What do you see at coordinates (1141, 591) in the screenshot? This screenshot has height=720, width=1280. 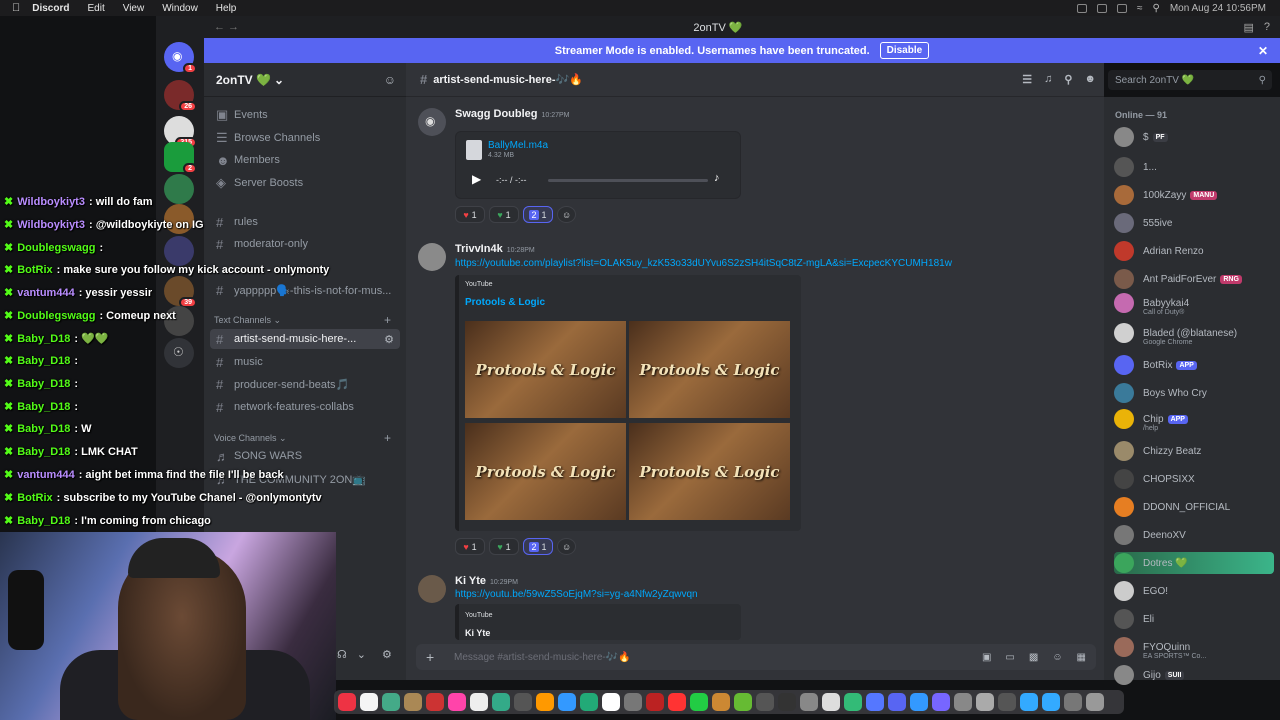 I see `member-item: EGO!` at bounding box center [1141, 591].